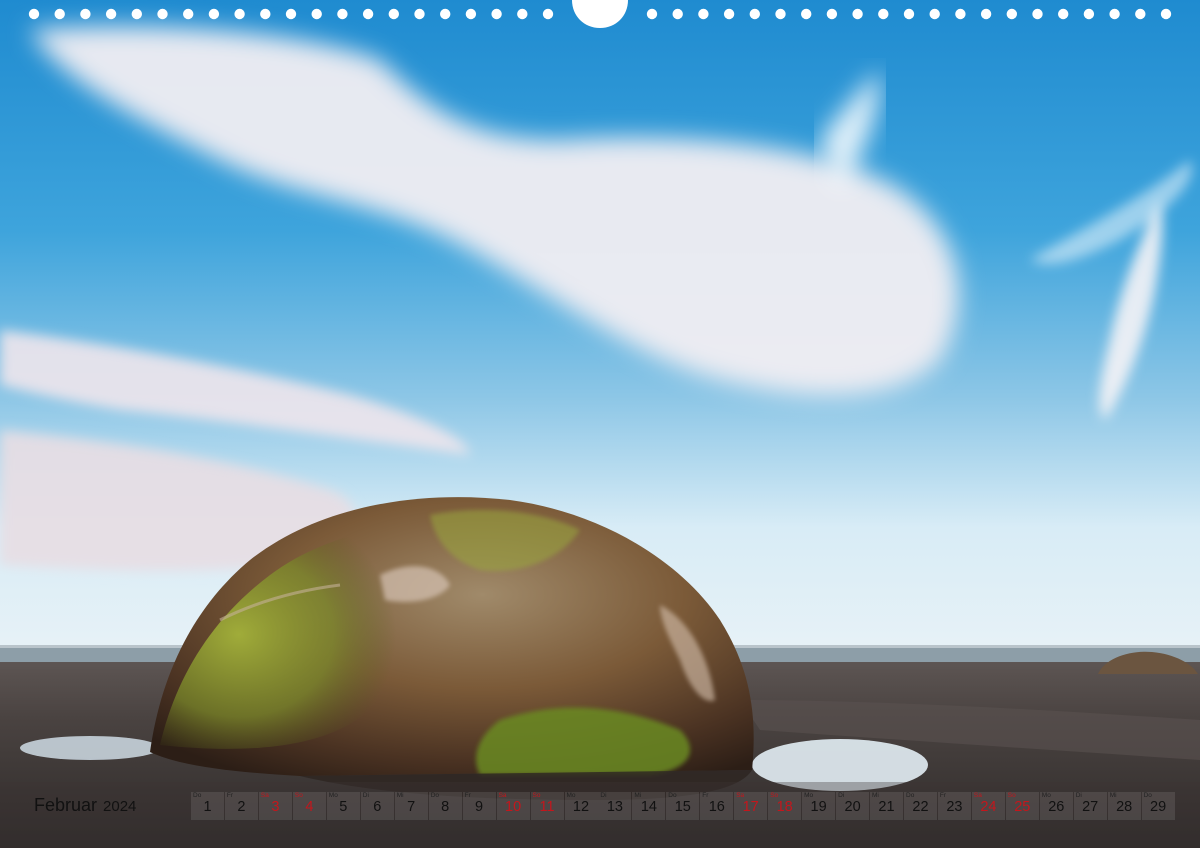  I want to click on day-cell: So 11, so click(547, 806).